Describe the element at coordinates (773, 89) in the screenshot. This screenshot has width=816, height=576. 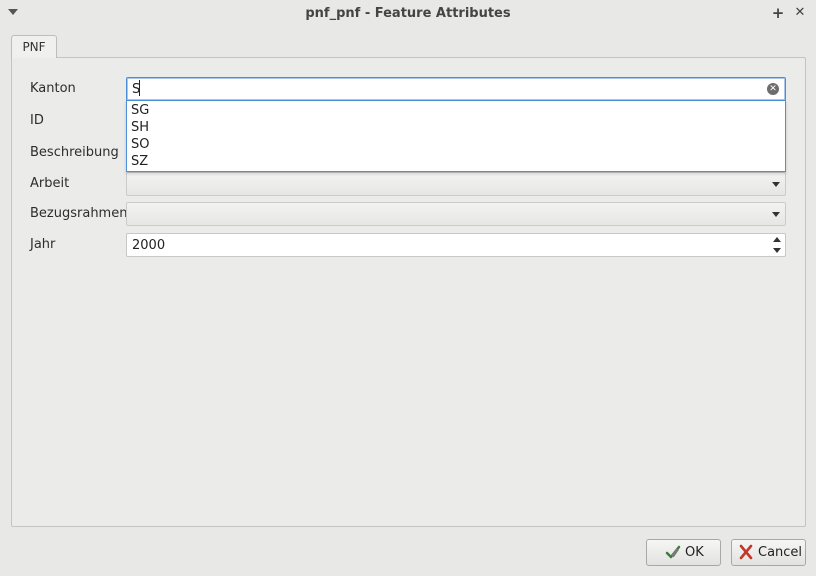
I see `clear-icon: ✕` at that location.